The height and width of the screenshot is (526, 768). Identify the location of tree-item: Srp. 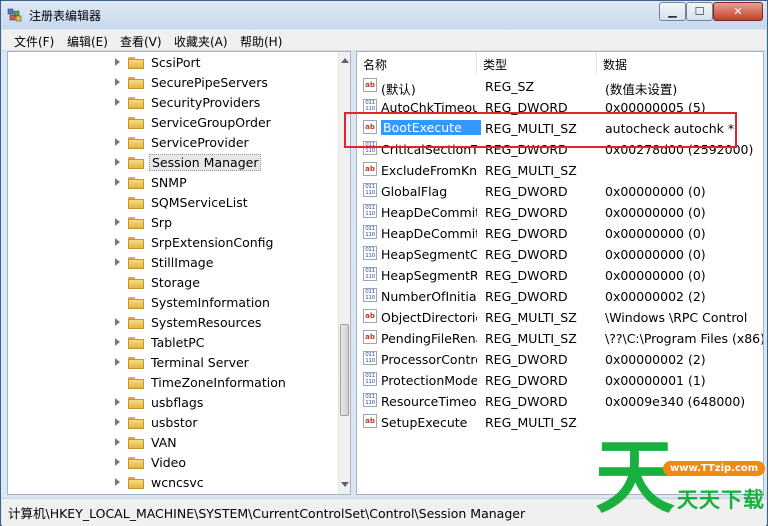
(173, 223).